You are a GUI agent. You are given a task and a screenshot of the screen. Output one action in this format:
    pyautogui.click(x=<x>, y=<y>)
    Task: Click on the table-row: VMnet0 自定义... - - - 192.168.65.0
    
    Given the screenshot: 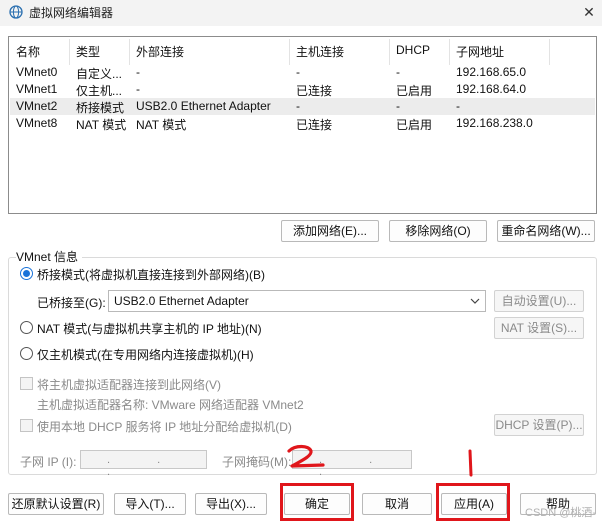 What is the action you would take?
    pyautogui.click(x=302, y=72)
    